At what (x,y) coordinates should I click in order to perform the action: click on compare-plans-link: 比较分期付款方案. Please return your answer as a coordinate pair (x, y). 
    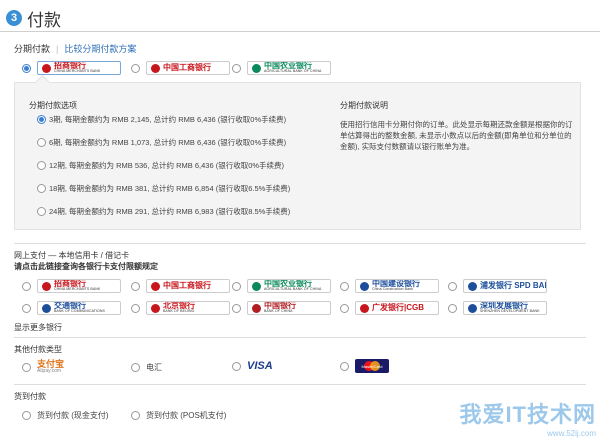
    Looking at the image, I should click on (100, 48).